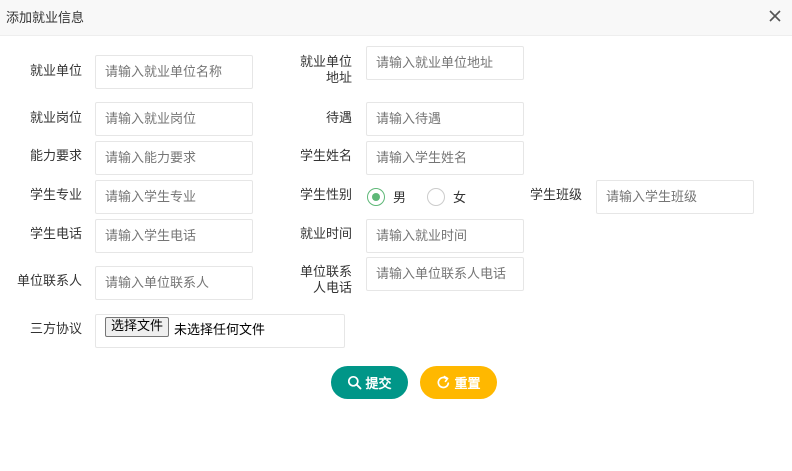  I want to click on reset-label: 重置, so click(467, 384).